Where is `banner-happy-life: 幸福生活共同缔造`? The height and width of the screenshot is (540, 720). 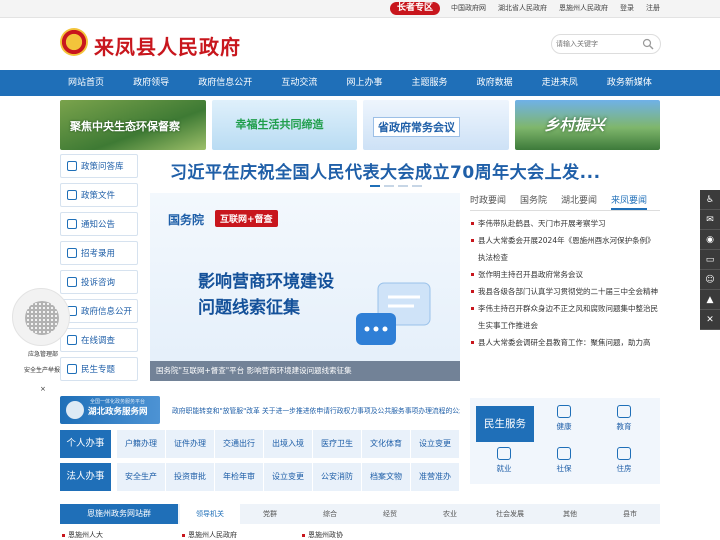
banner-happy-life: 幸福生活共同缔造 is located at coordinates (284, 125).